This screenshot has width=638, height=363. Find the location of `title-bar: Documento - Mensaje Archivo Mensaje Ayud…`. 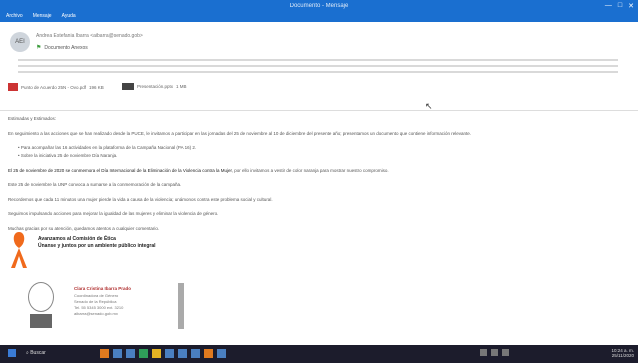

title-bar: Documento - Mensaje Archivo Mensaje Ayud… is located at coordinates (319, 11).